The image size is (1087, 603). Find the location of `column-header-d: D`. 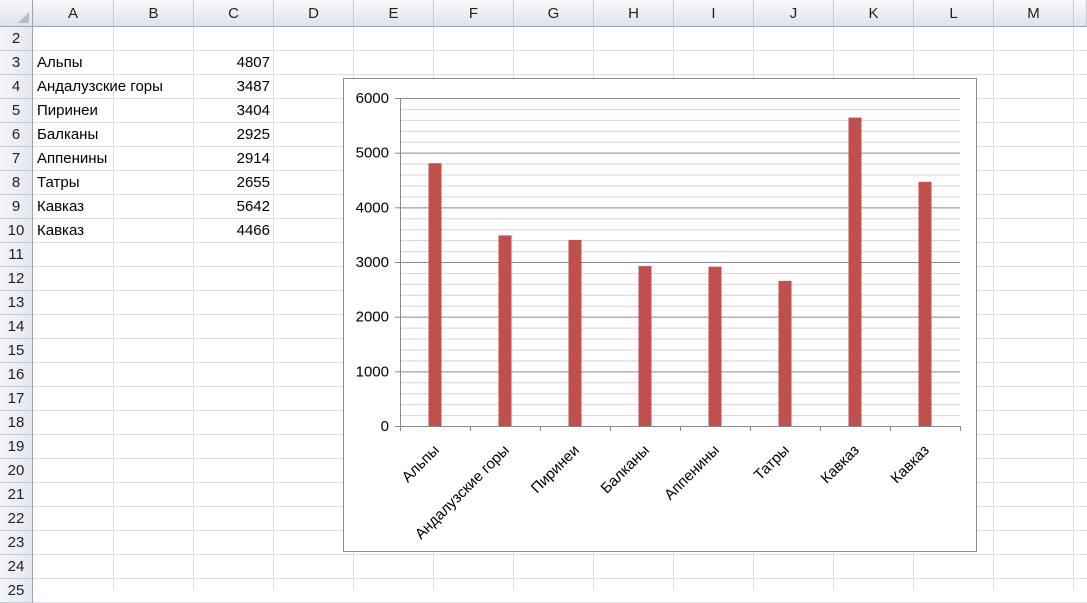

column-header-d: D is located at coordinates (314, 13).